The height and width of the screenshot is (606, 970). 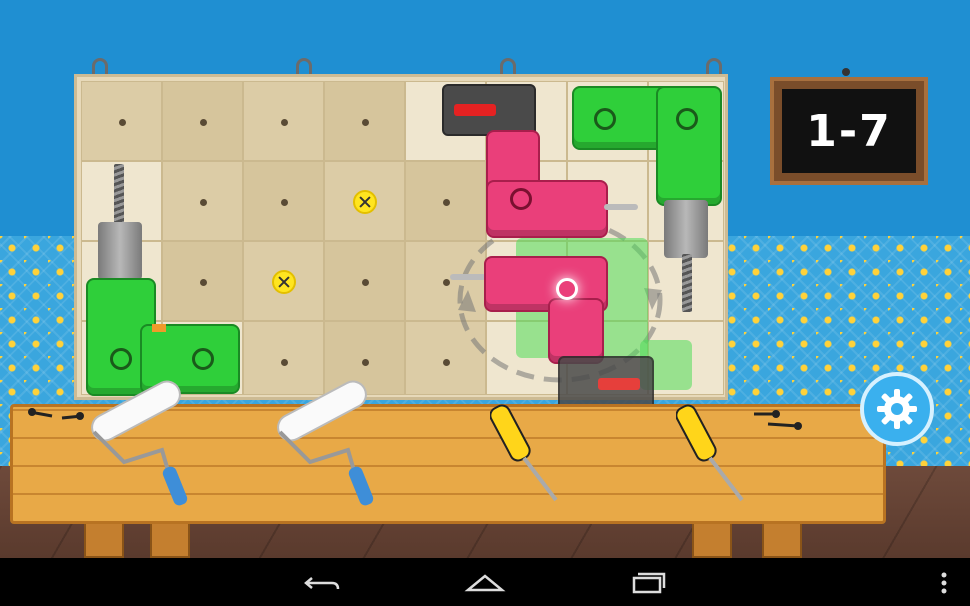 I want to click on overflow-menu-icon, so click(x=944, y=583).